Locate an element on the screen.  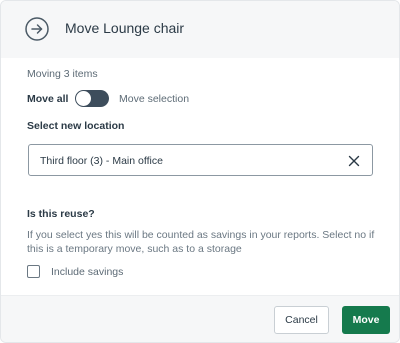
dialog-title: Move Lounge chair is located at coordinates (125, 28).